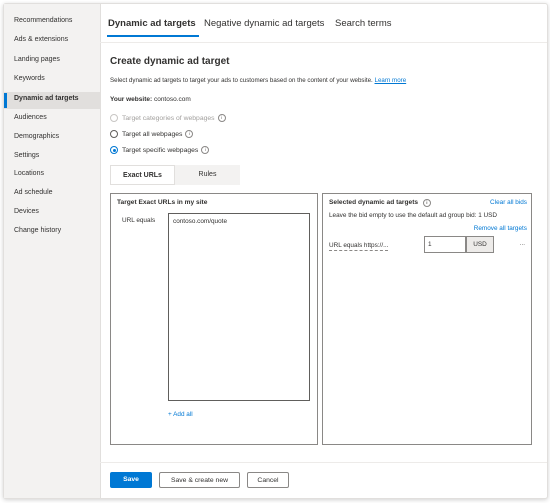  What do you see at coordinates (480, 244) in the screenshot?
I see `currency-label: USD` at bounding box center [480, 244].